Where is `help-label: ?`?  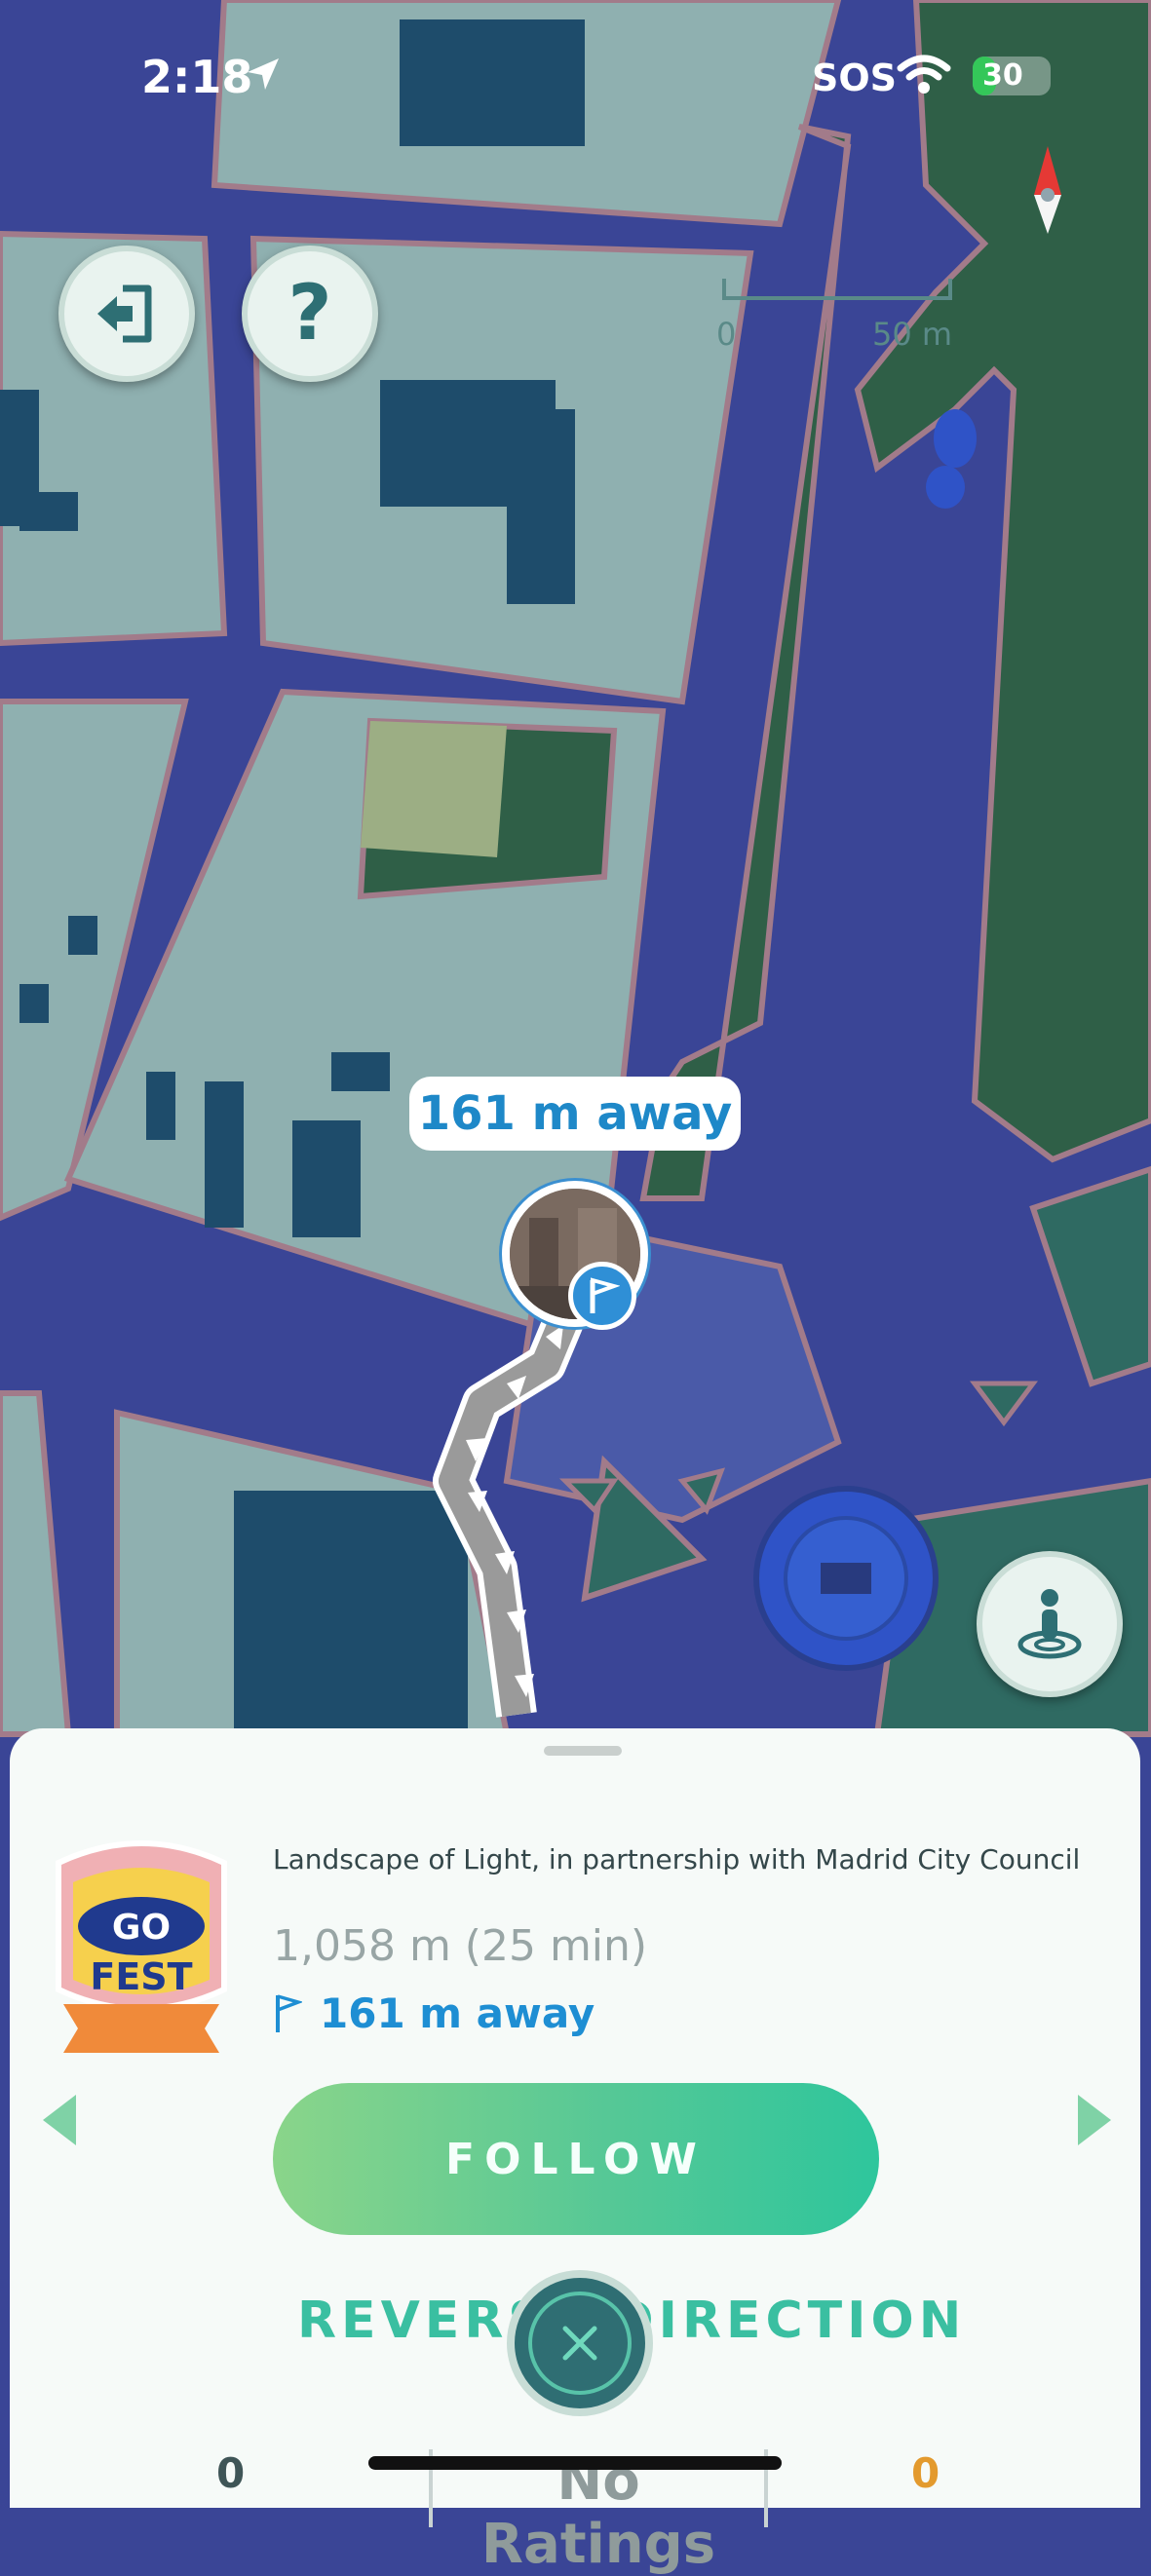
help-label: ? is located at coordinates (310, 314).